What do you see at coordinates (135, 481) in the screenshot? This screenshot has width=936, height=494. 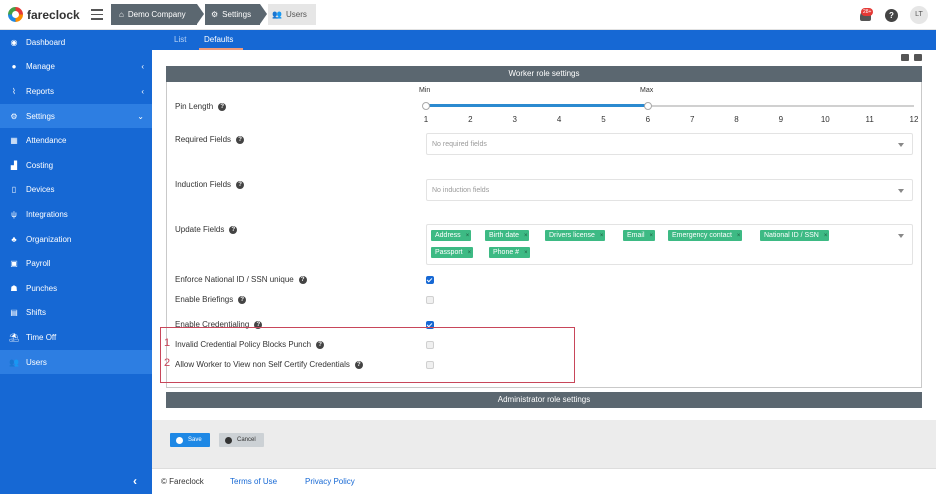 I see `sidebar-collapse-icon: ‹` at bounding box center [135, 481].